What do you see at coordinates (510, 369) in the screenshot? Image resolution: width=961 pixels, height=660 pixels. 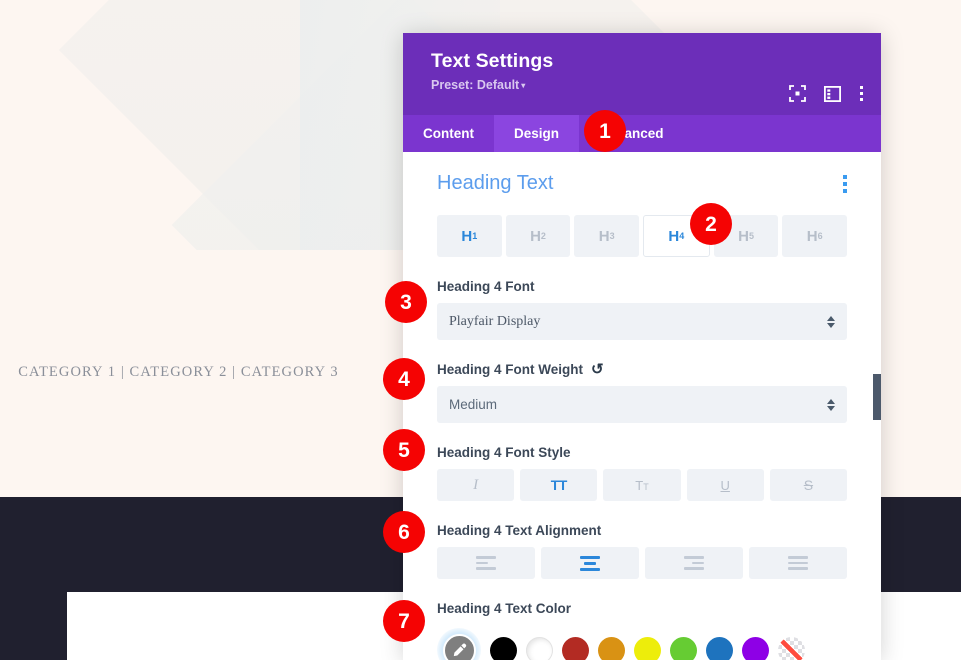 I see `heading4-font-weight-text: Heading 4 Font Weight` at bounding box center [510, 369].